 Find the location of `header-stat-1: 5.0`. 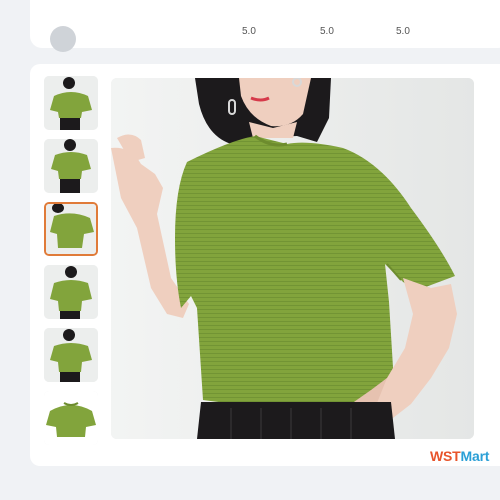

header-stat-1: 5.0 is located at coordinates (249, 31).